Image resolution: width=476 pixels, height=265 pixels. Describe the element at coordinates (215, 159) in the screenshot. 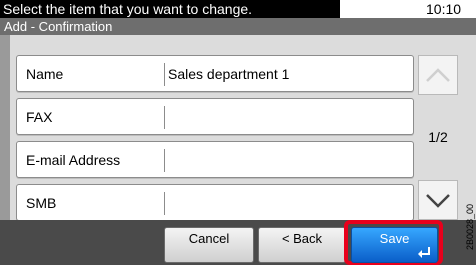

I see `field-row-email-address: E-mail Address` at that location.